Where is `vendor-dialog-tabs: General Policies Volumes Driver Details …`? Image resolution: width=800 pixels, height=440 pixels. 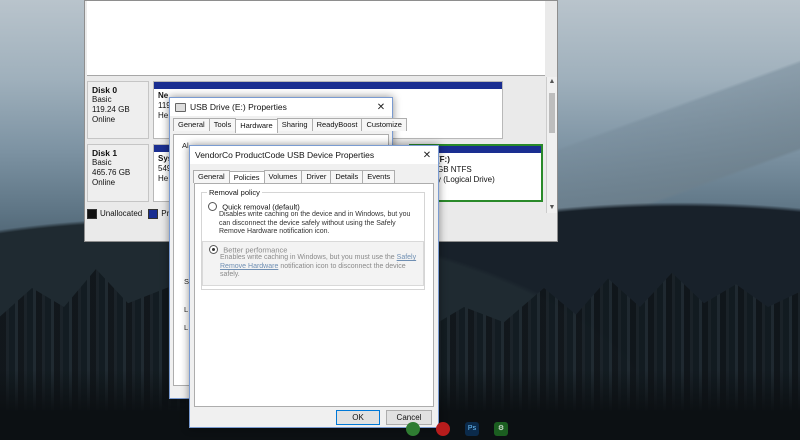 vendor-dialog-tabs: General Policies Volumes Driver Details … is located at coordinates (314, 174).